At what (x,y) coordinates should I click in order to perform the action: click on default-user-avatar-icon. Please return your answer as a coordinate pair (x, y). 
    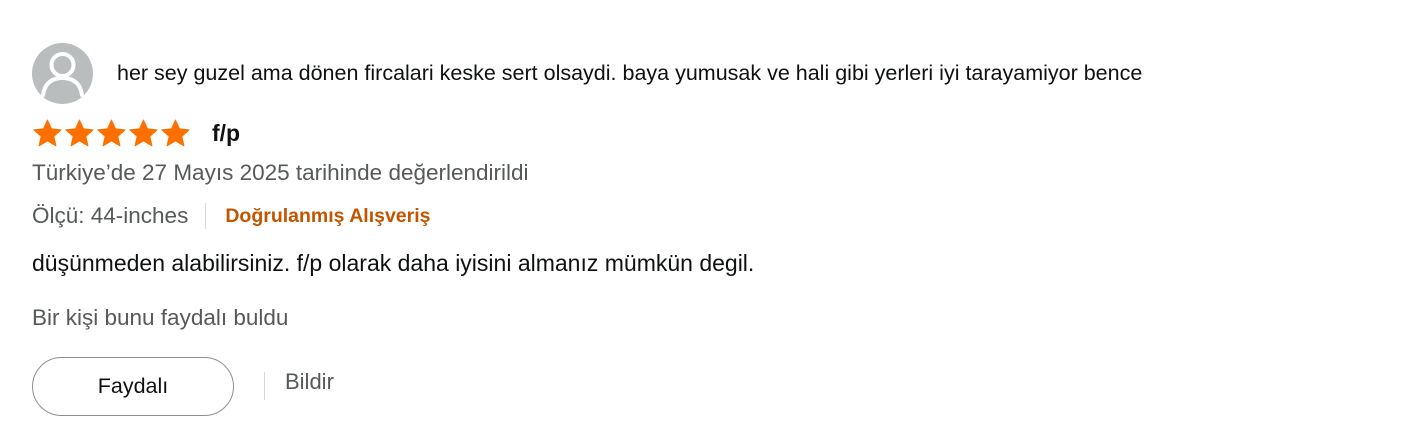
    Looking at the image, I should click on (62, 74).